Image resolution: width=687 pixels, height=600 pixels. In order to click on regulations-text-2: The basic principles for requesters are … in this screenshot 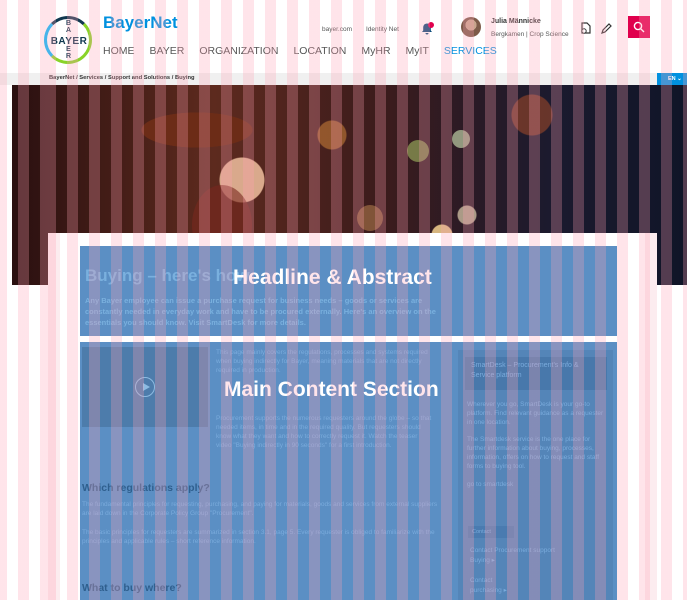, I will do `click(258, 537)`.